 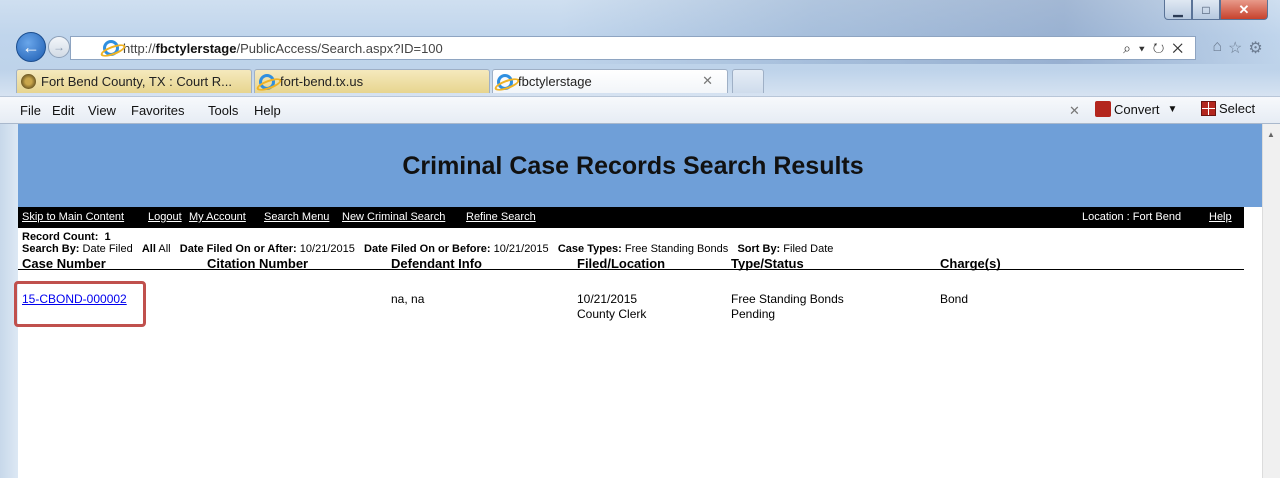 I want to click on forward-arrow-icon: →, so click(x=59, y=47).